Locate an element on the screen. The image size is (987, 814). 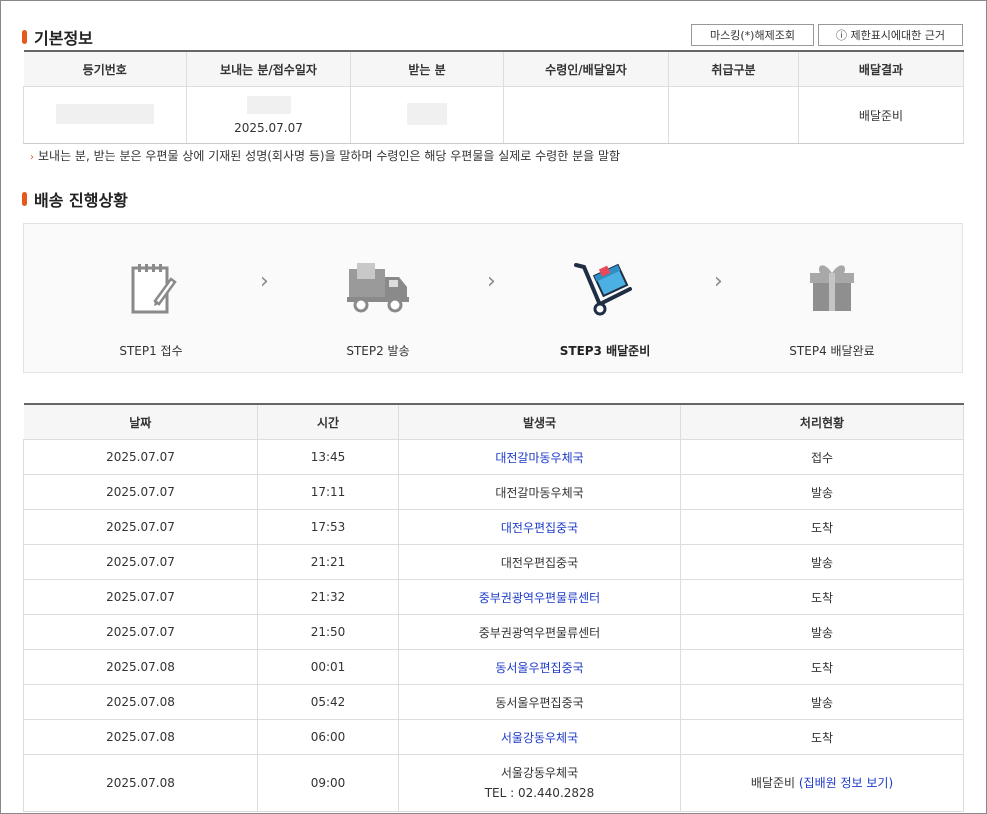
office-name: 대전갈마동우체국 is located at coordinates (539, 492).